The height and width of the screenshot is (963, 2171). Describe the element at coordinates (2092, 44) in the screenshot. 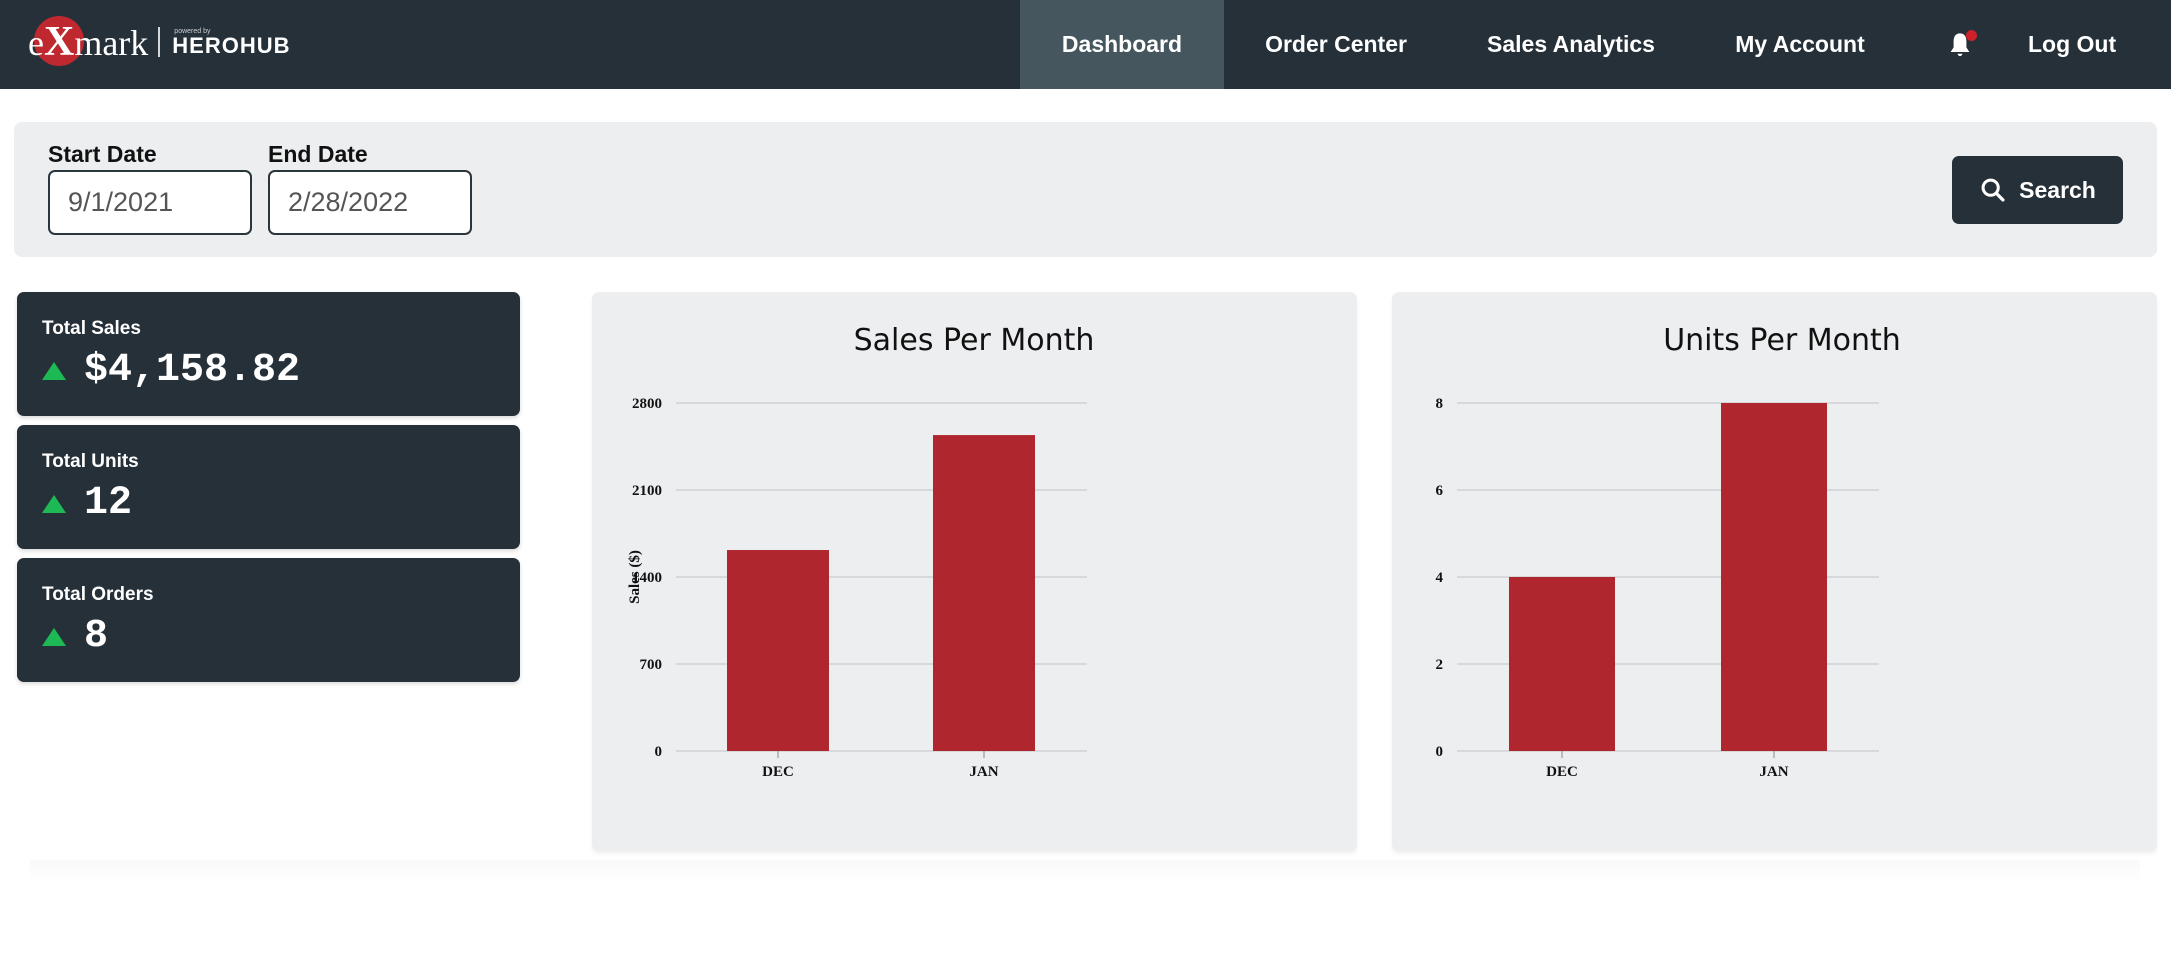

I see `nav-log-out: Log Out` at that location.